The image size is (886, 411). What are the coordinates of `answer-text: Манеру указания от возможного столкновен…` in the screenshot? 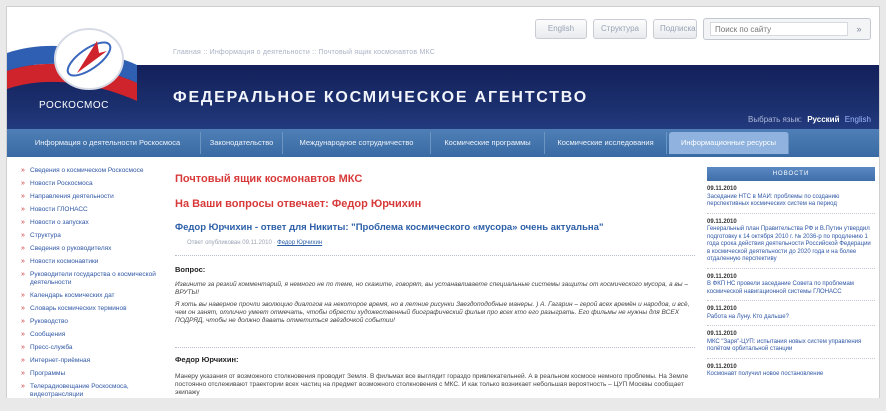 It's located at (432, 384).